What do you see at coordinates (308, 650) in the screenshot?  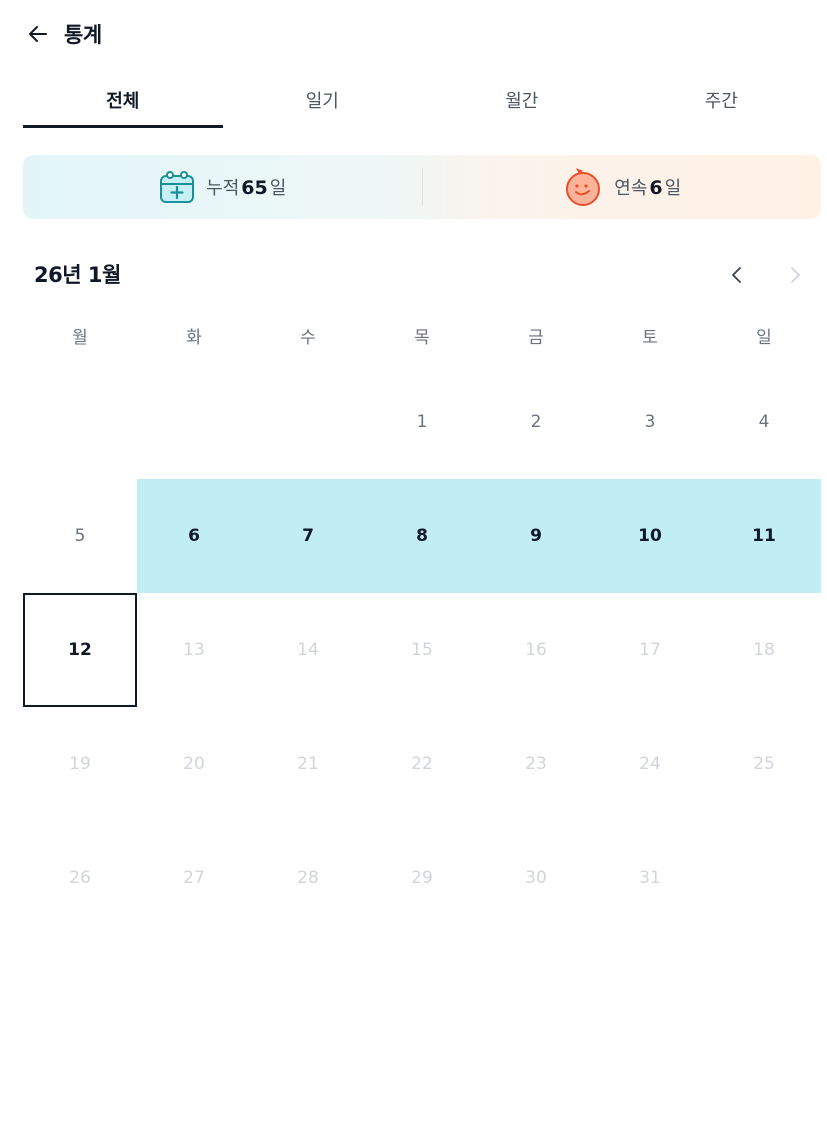 I see `calendar-day-future: 14` at bounding box center [308, 650].